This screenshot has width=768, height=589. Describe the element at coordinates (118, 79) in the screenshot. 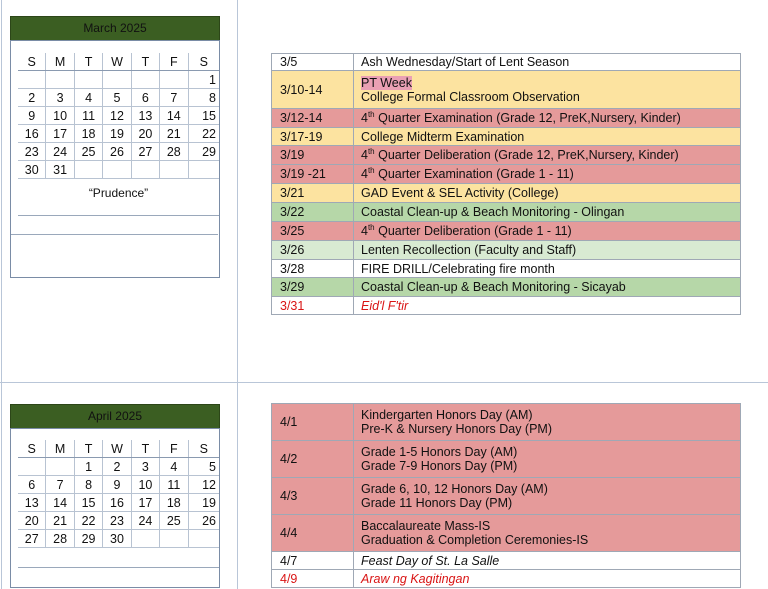

I see `calendar-week-row: 1` at that location.